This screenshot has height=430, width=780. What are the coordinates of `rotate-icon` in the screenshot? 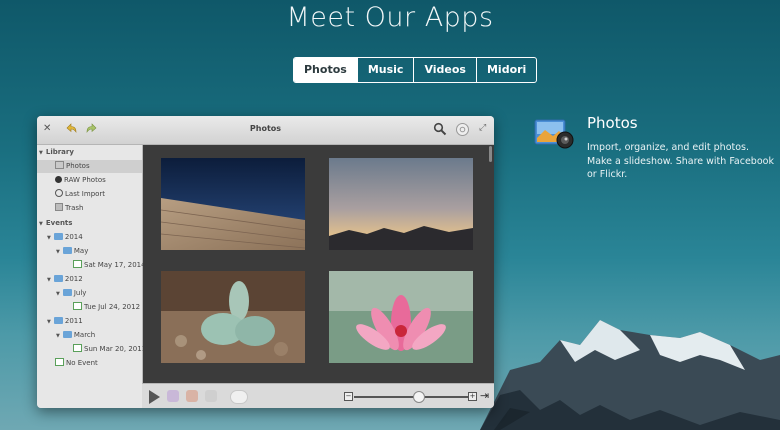 It's located at (192, 396).